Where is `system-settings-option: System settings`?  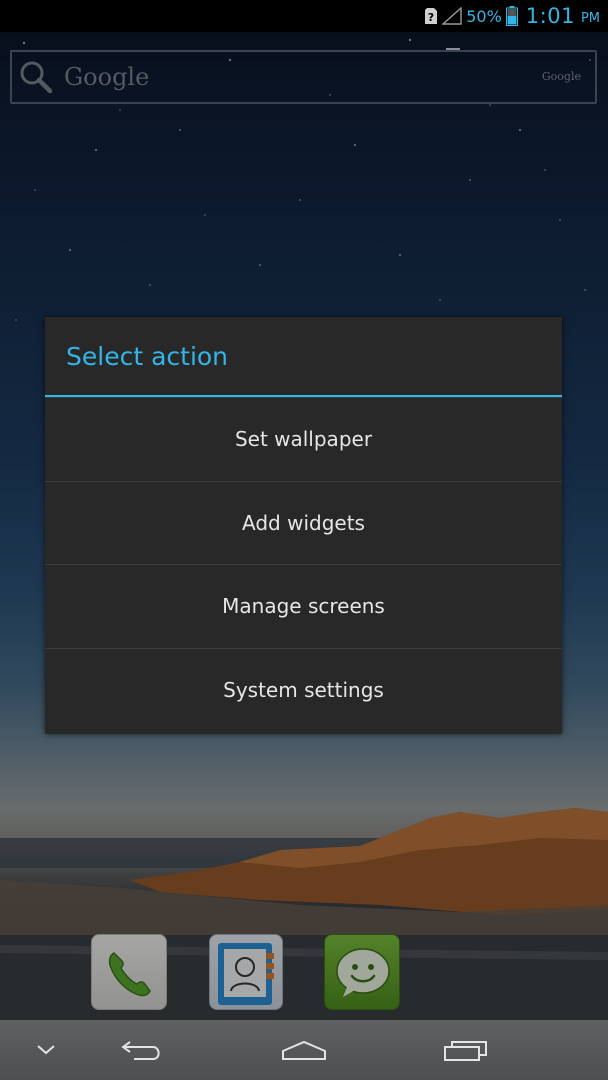
system-settings-option: System settings is located at coordinates (303, 689).